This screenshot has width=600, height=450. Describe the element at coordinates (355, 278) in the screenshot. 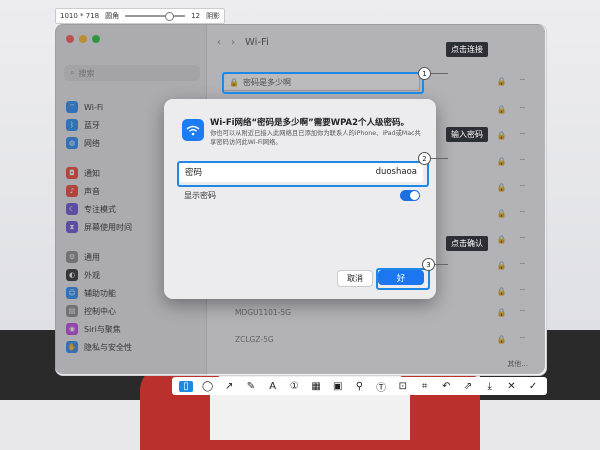

I see `cancel-button: 取消` at that location.